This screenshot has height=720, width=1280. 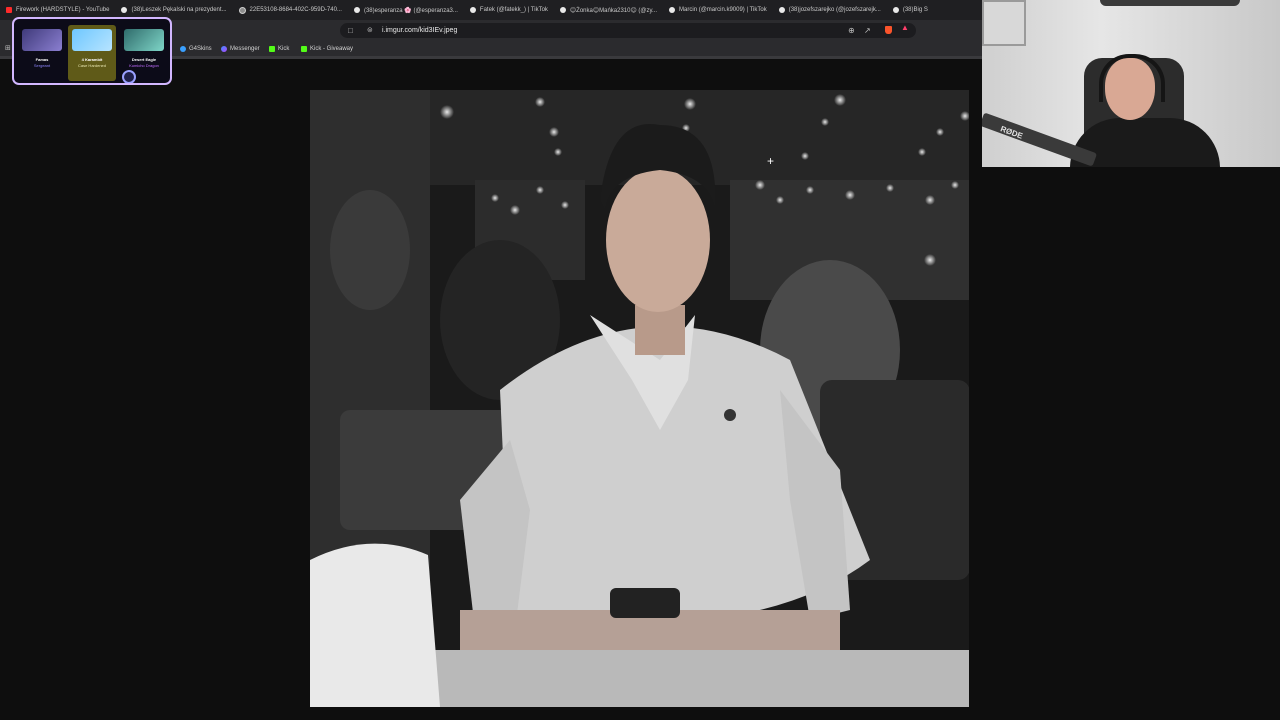 I want to click on bookmark-kick: Kick, so click(x=279, y=48).